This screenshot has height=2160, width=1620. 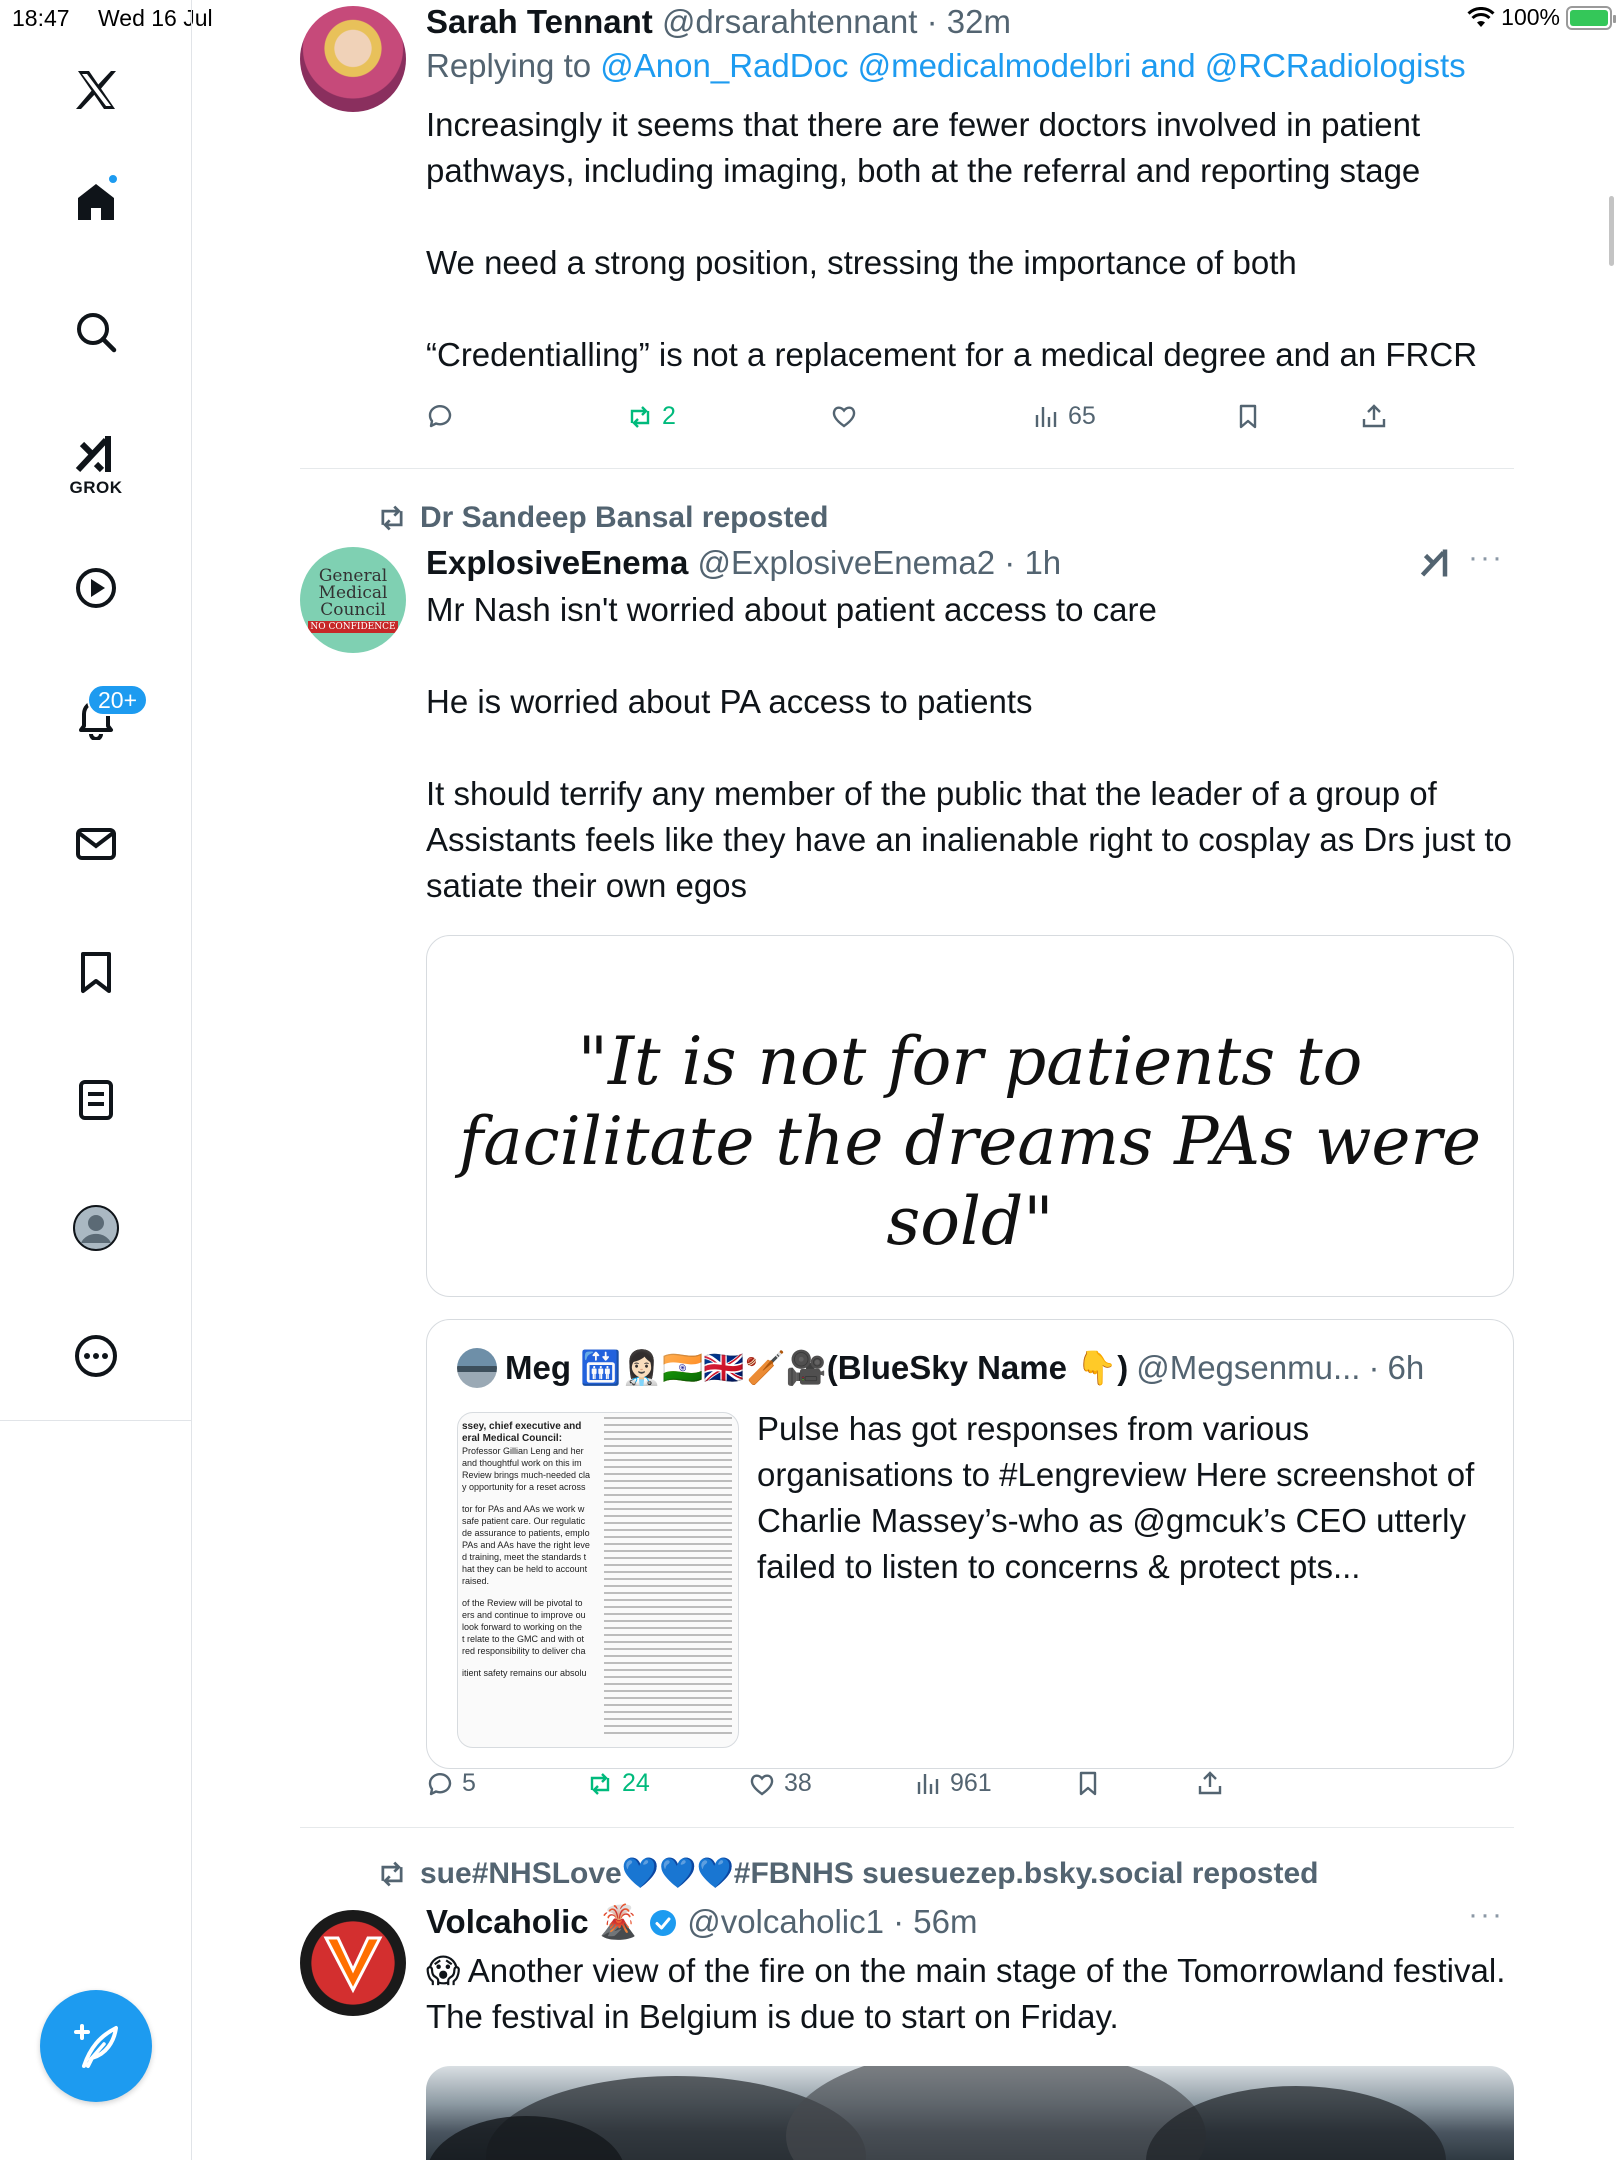 I want to click on thumbnail-text-line: raised., so click(x=476, y=1581).